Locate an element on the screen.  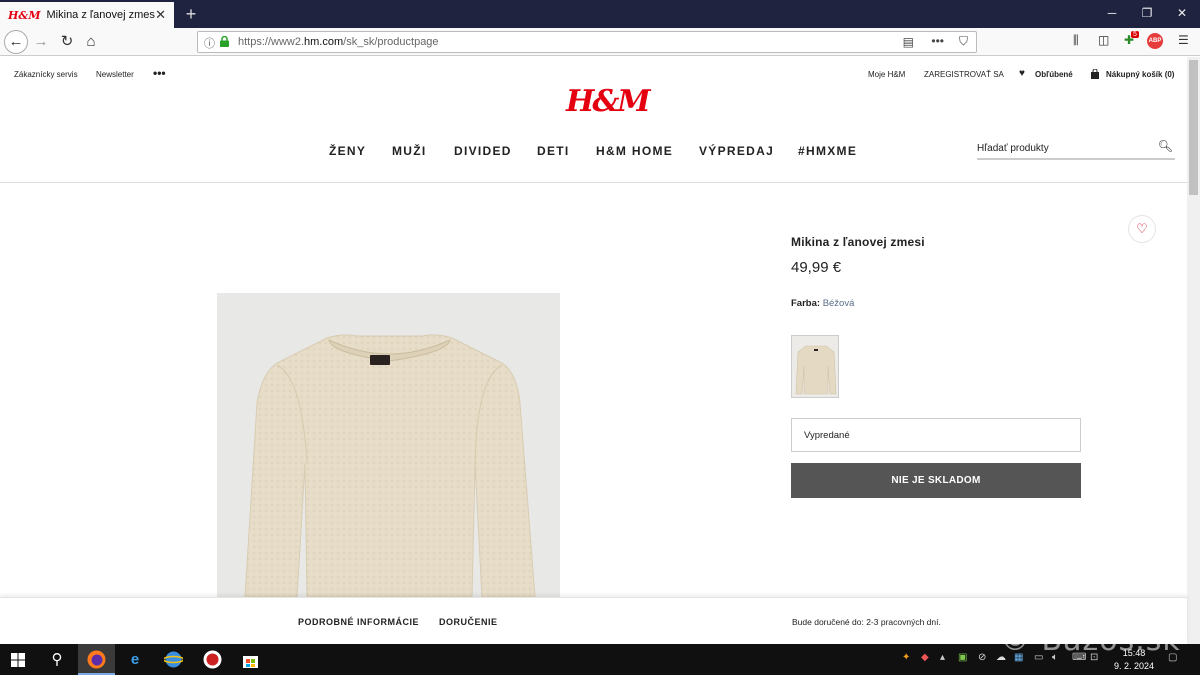
tray-icon-1: ✦ is located at coordinates (906, 657).